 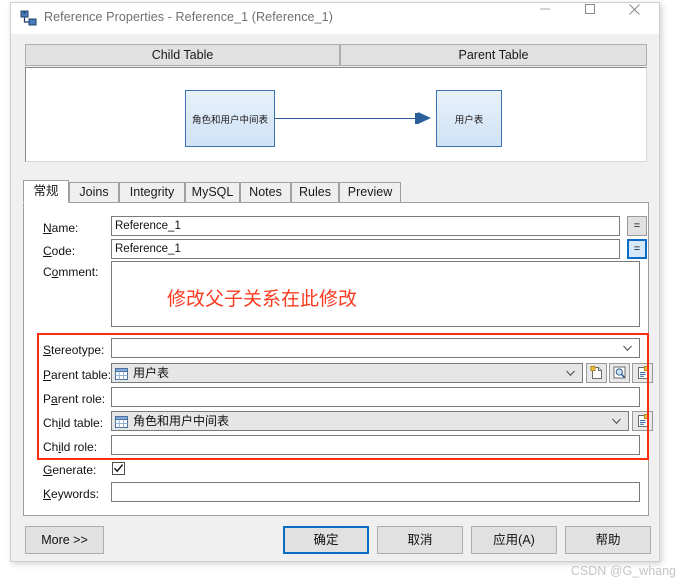 What do you see at coordinates (370, 192) in the screenshot?
I see `tab-preview: Preview` at bounding box center [370, 192].